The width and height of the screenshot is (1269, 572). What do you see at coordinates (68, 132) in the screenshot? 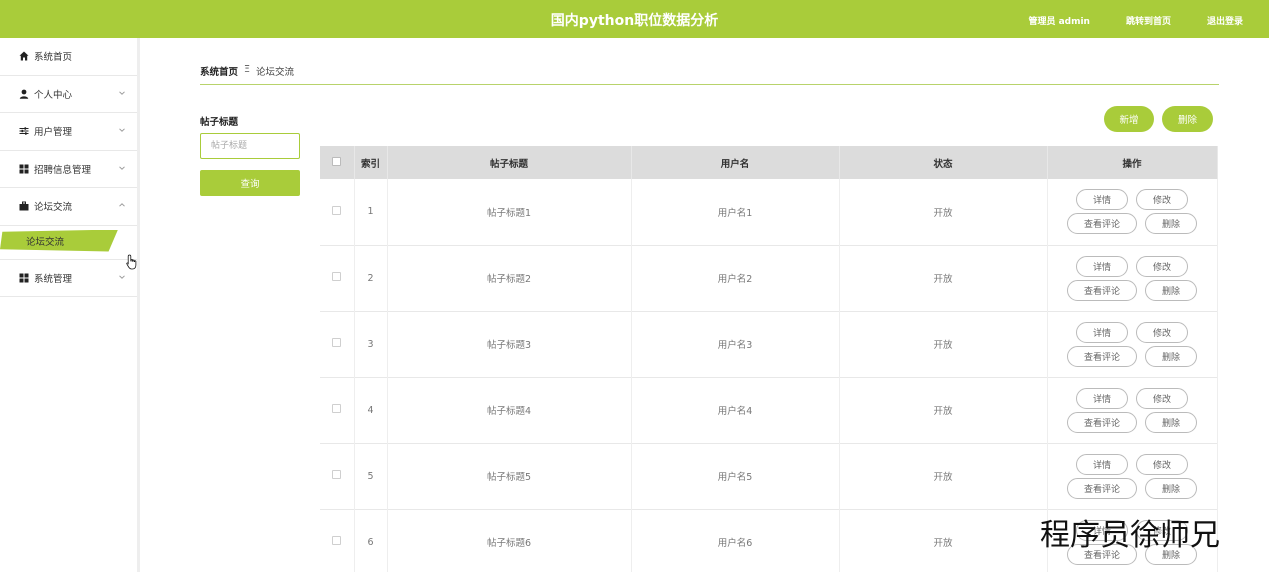
I see `sidebar-item-user-management: 用户管理` at bounding box center [68, 132].